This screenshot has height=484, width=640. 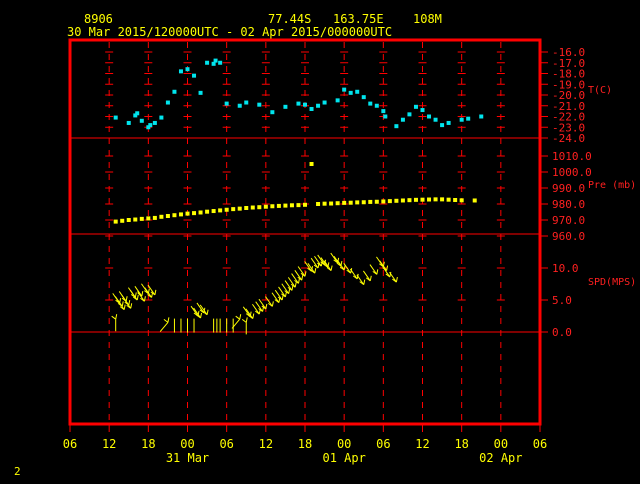 I want to click on pres-y-tick-label: 970.0, so click(x=568, y=220).